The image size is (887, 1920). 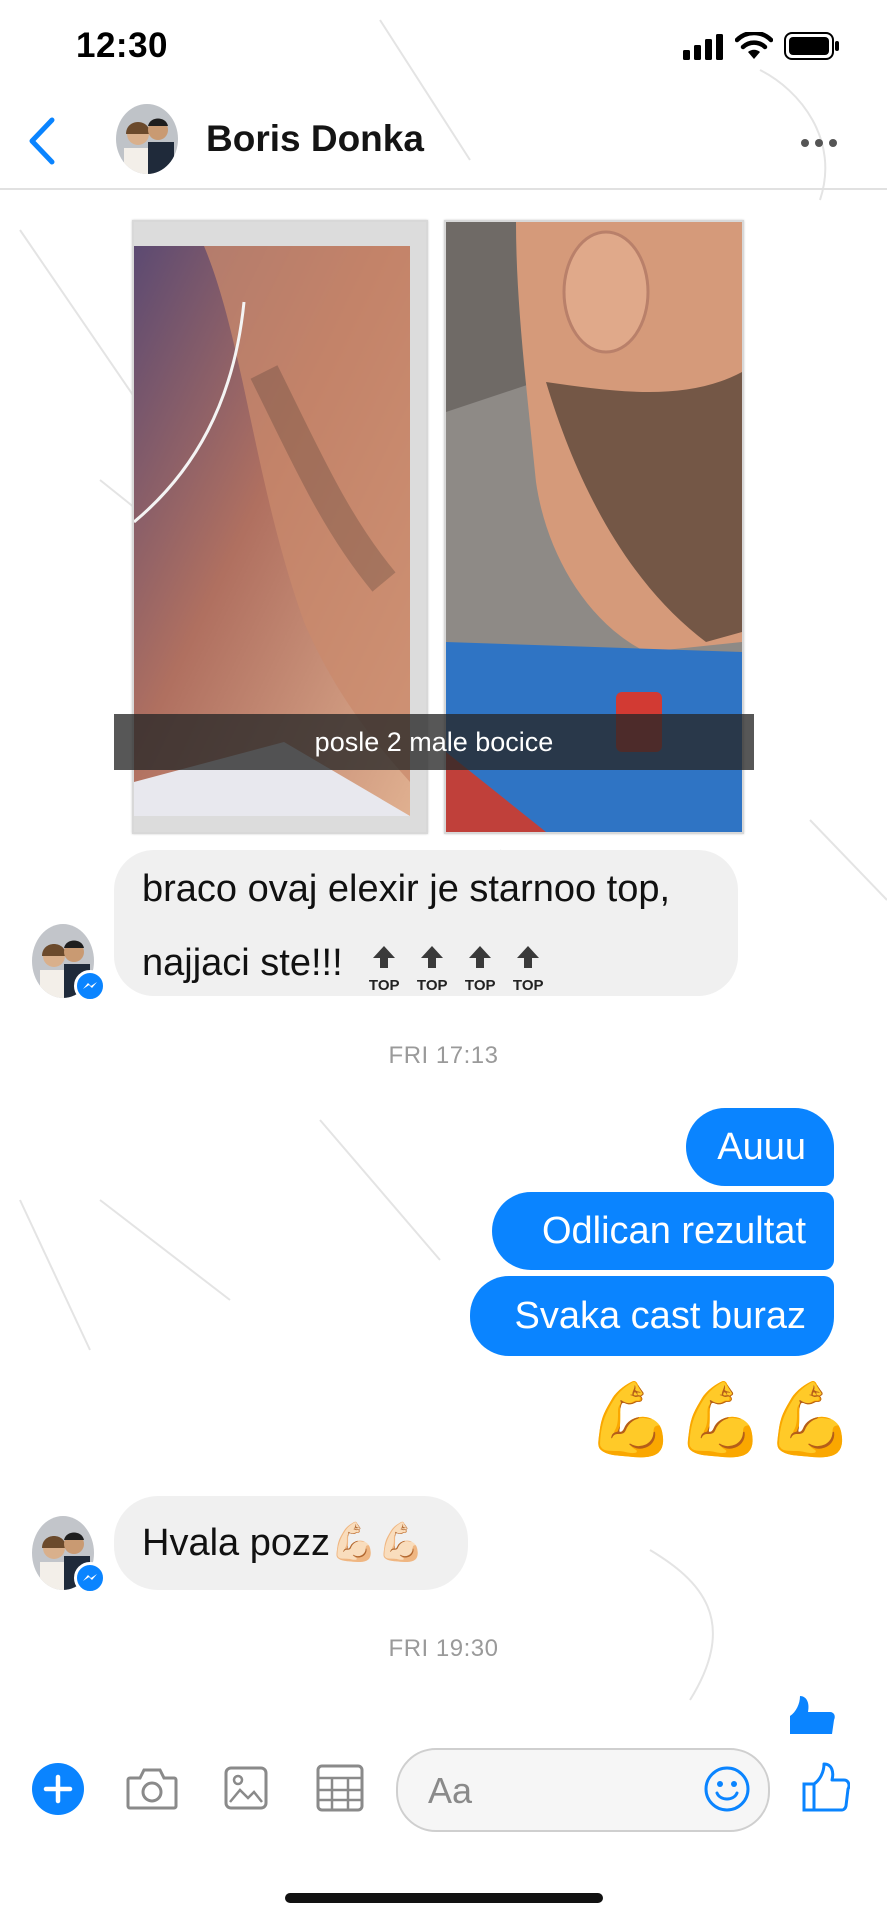 I want to click on incoming-message-bubble: Hvala pozz💪🏻💪🏻, so click(x=291, y=1543).